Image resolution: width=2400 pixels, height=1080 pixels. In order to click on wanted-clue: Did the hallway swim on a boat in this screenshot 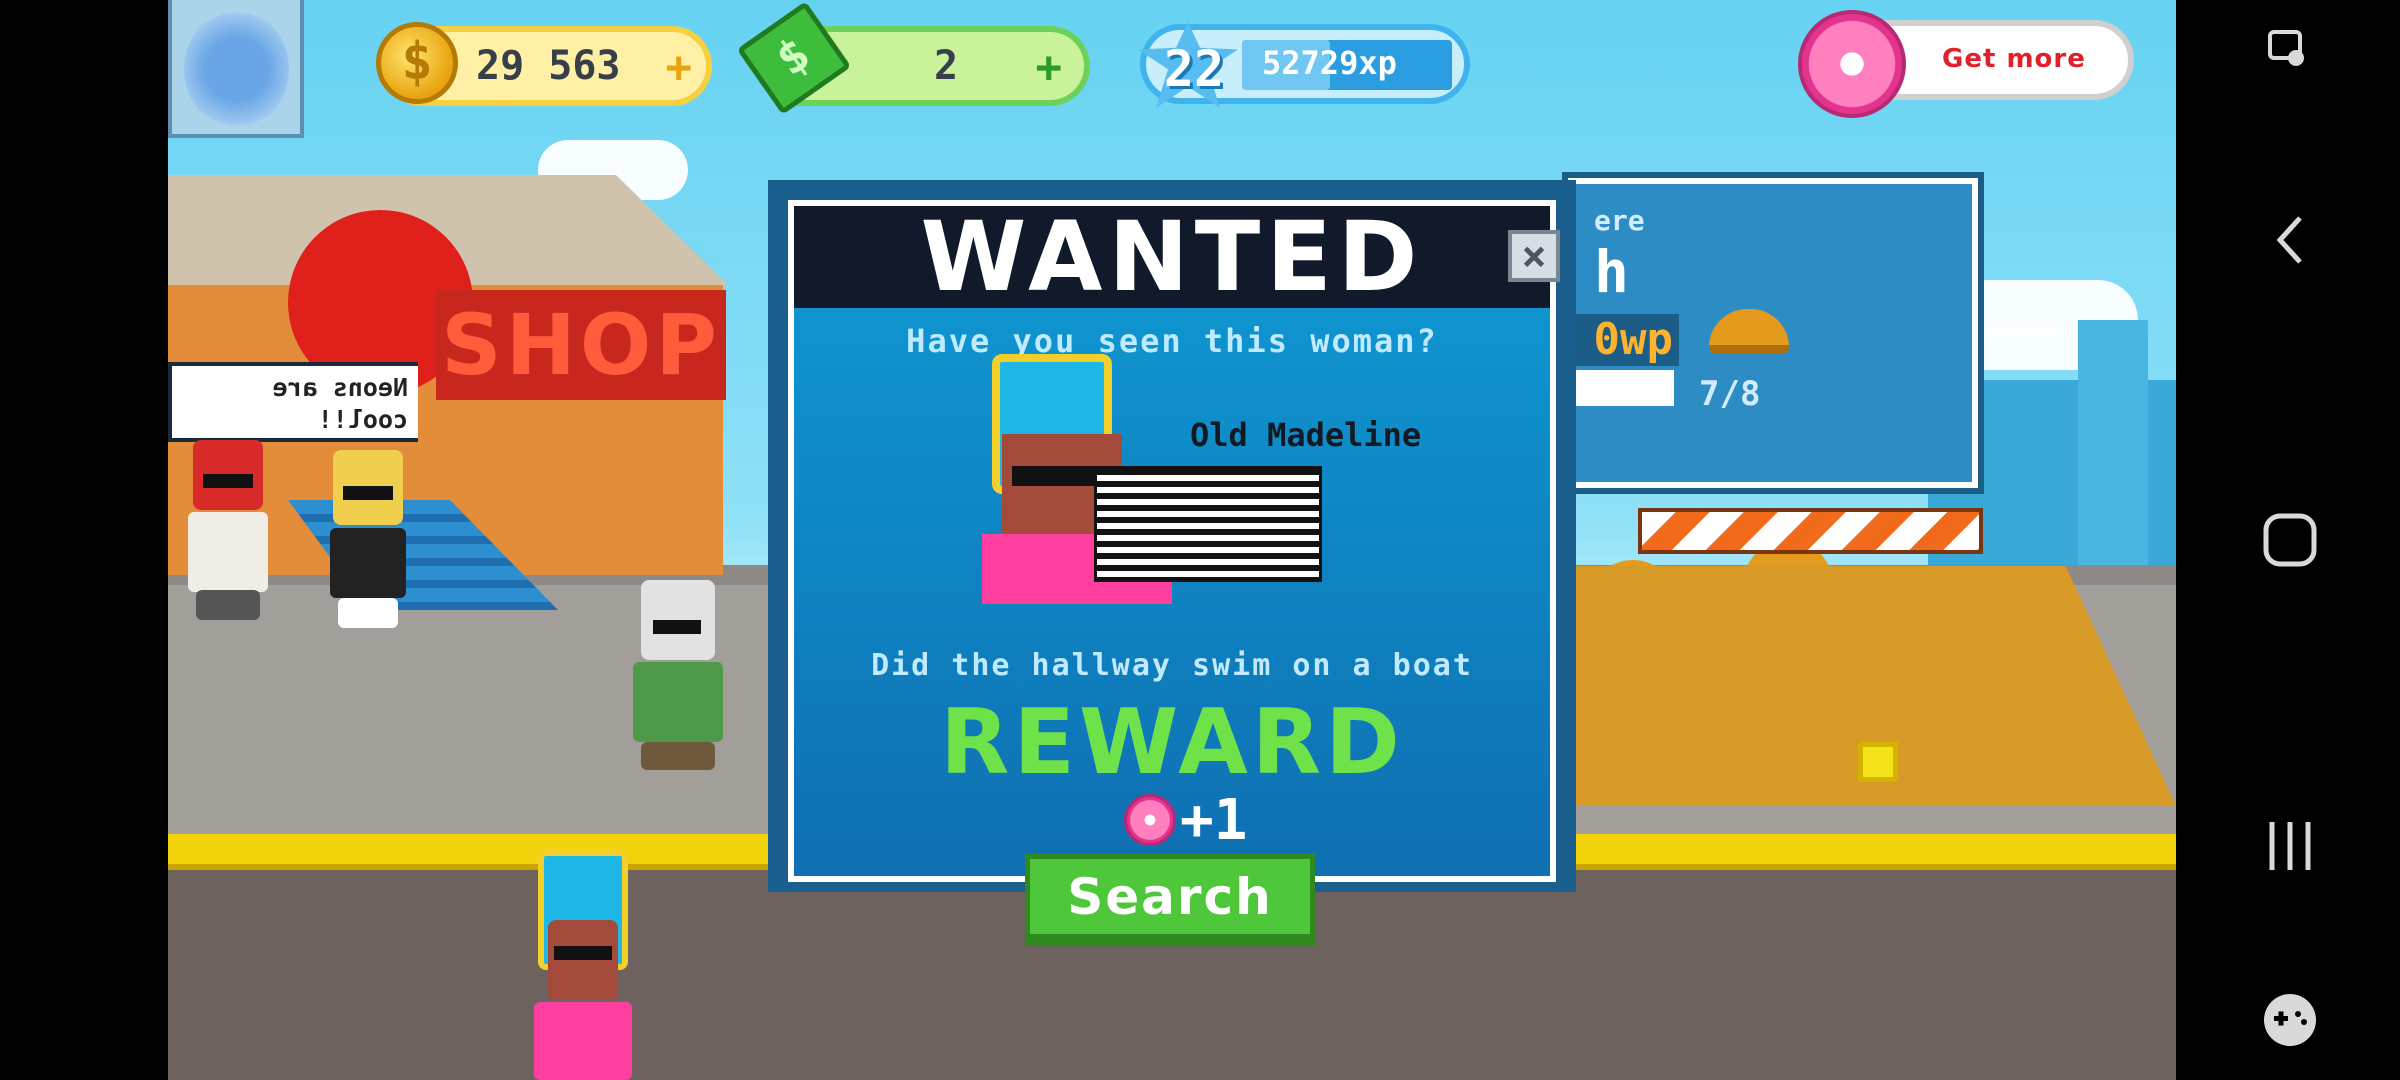, I will do `click(1172, 665)`.